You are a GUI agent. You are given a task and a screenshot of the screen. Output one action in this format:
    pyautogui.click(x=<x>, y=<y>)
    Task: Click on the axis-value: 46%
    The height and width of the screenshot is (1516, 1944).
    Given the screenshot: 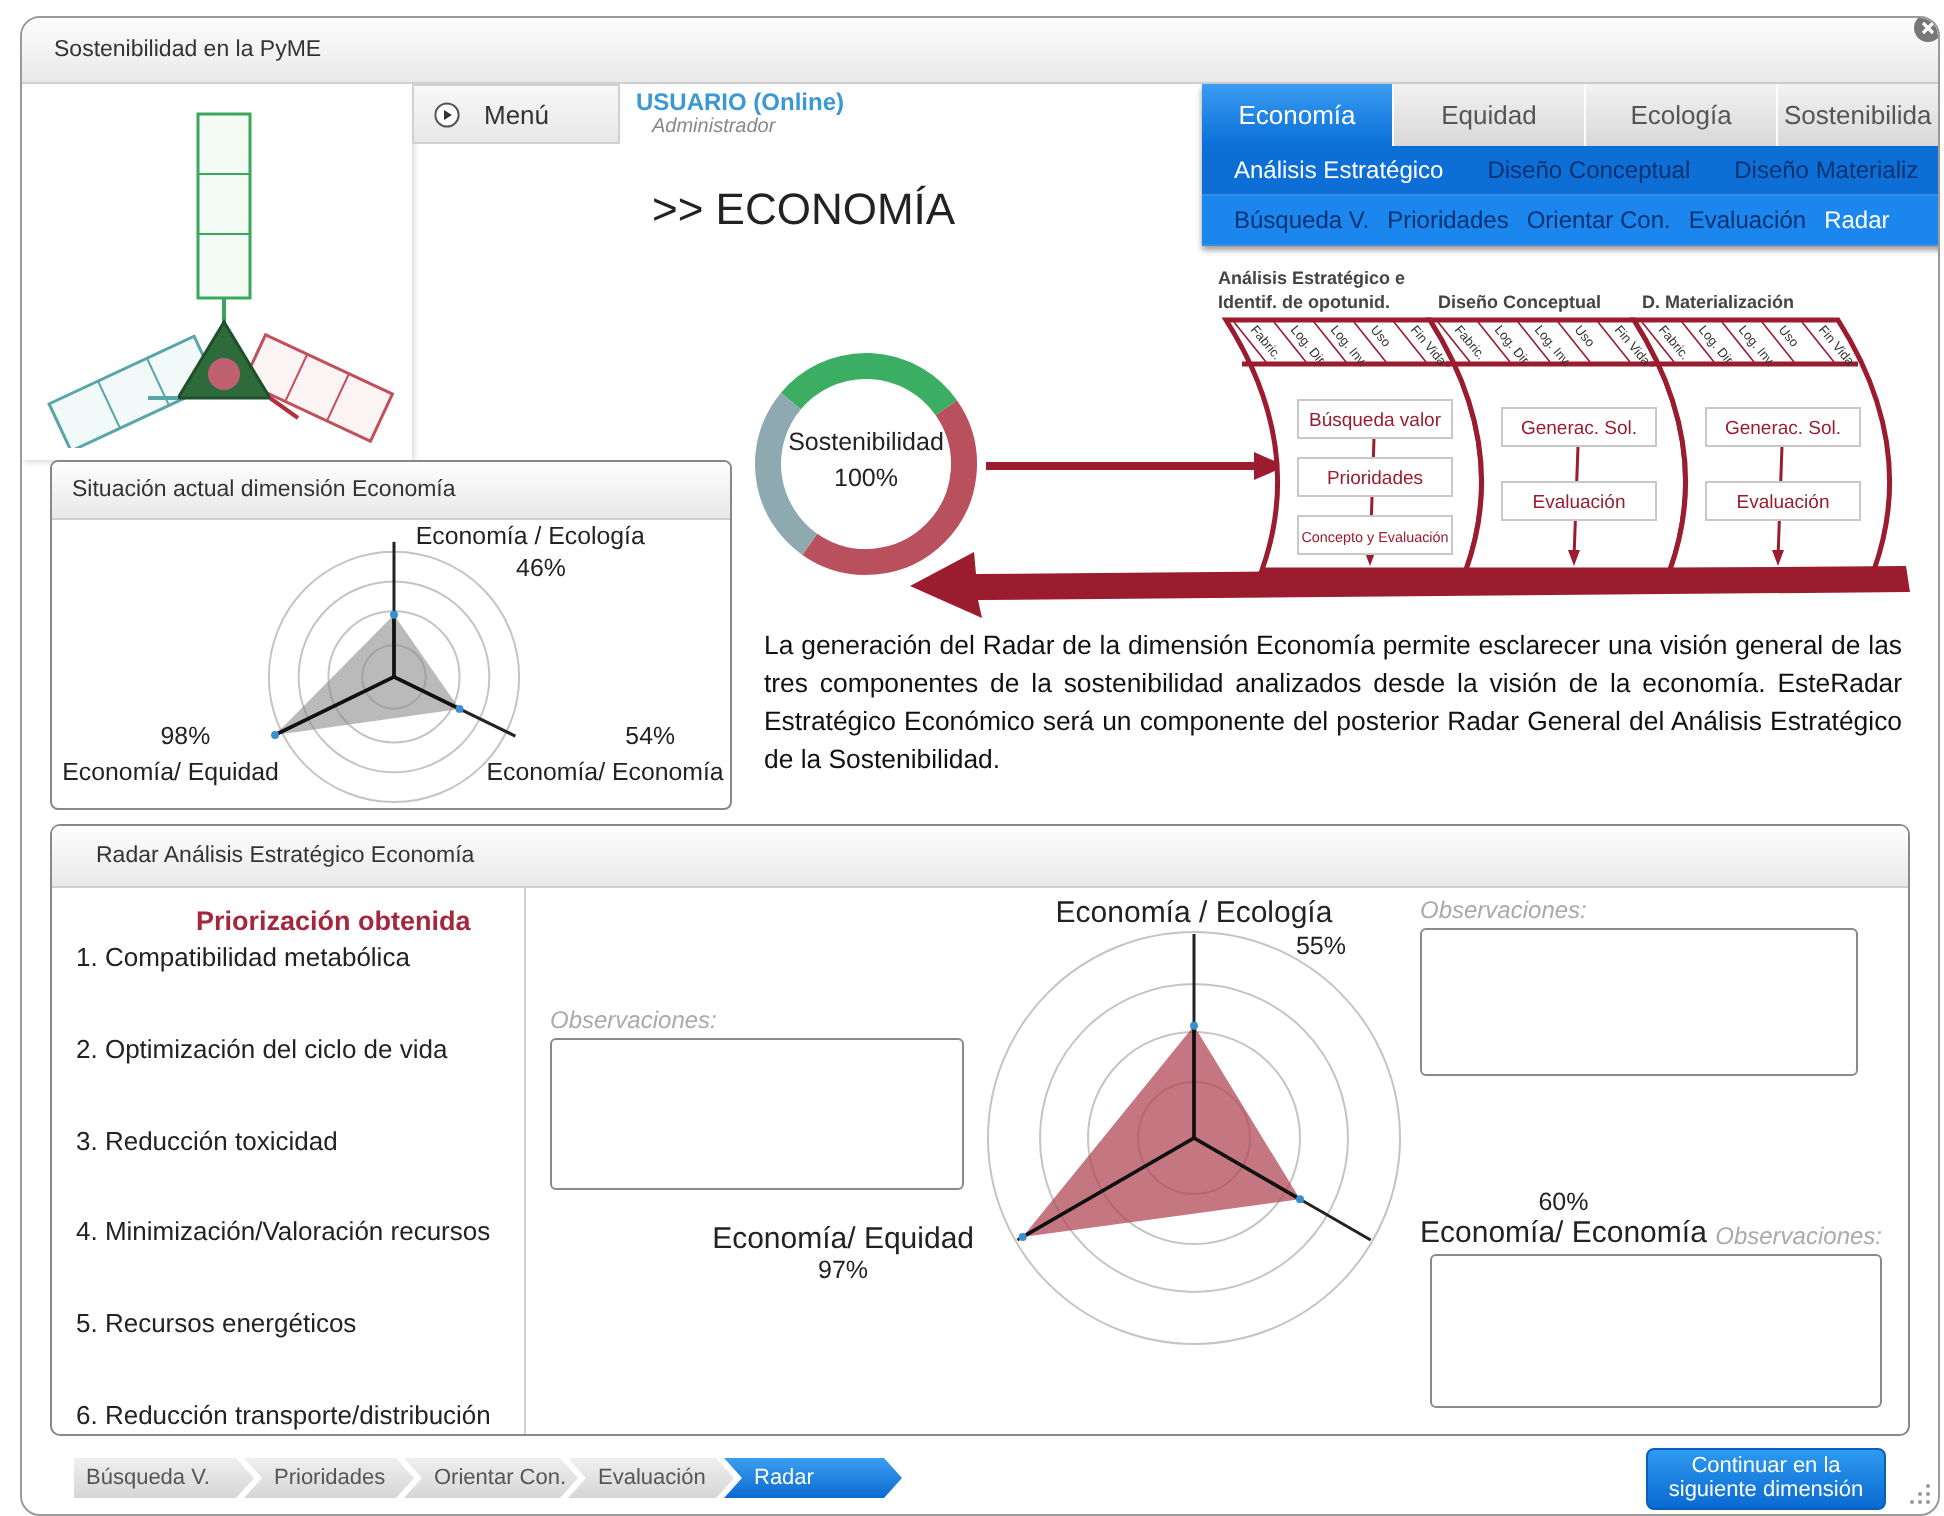 What is the action you would take?
    pyautogui.click(x=541, y=567)
    